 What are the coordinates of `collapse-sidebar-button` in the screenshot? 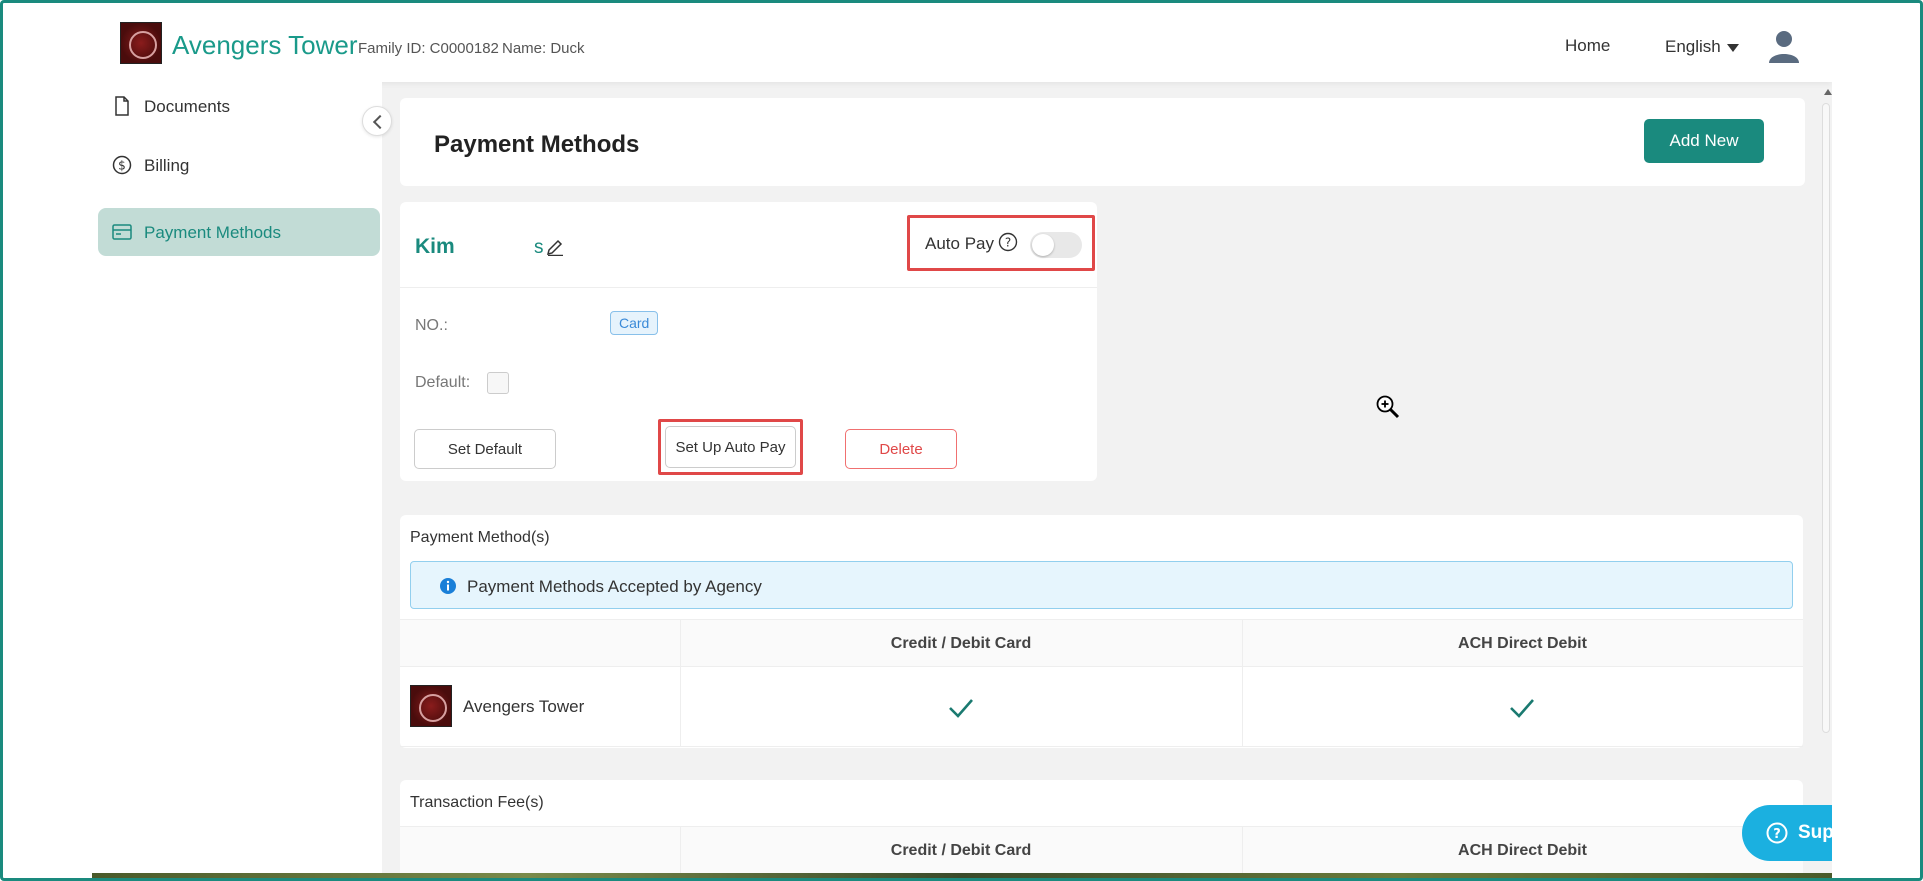 It's located at (377, 121).